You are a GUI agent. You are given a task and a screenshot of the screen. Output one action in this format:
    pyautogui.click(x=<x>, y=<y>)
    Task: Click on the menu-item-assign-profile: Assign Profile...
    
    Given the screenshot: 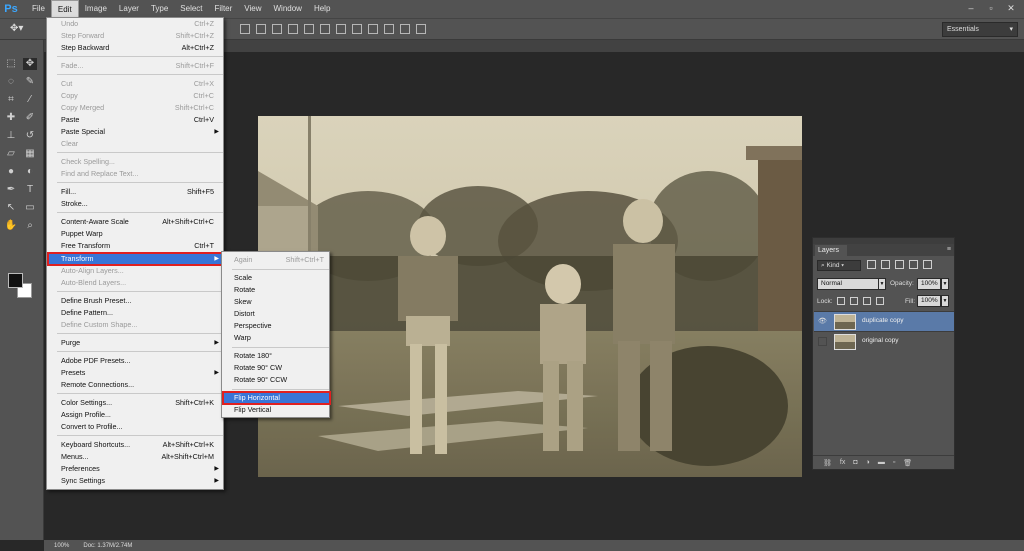 What is the action you would take?
    pyautogui.click(x=136, y=415)
    